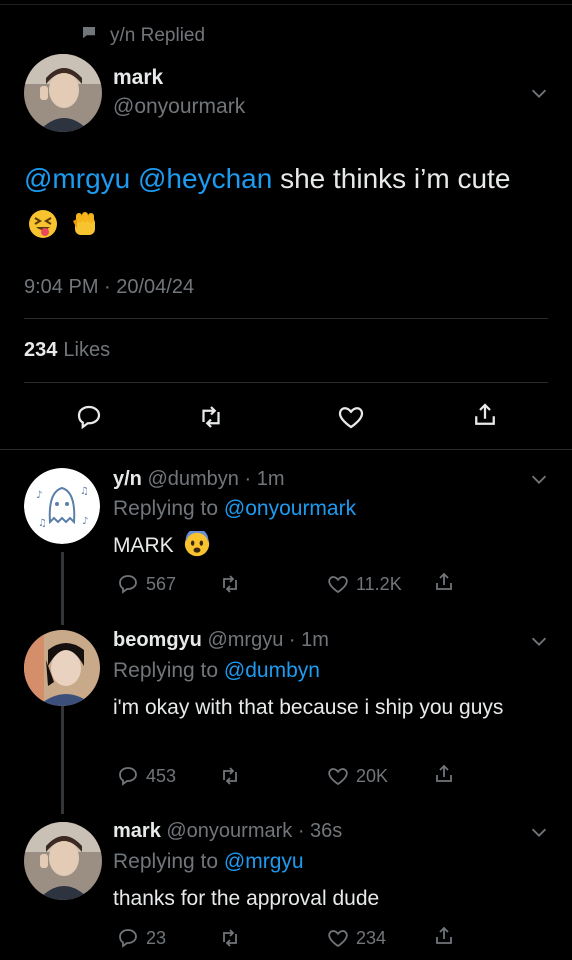  What do you see at coordinates (95, 36) in the screenshot?
I see `speech-bubble-icon` at bounding box center [95, 36].